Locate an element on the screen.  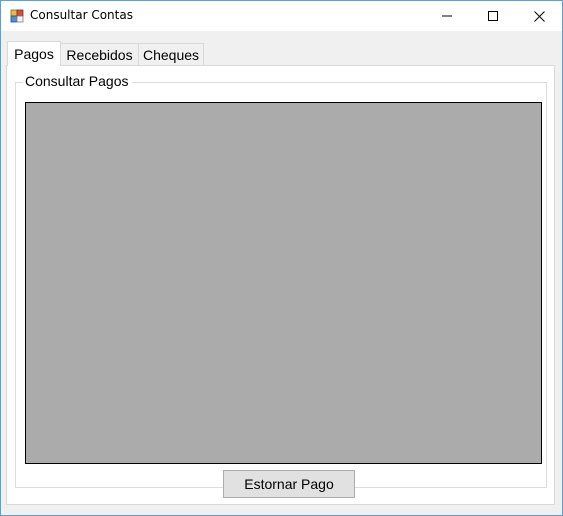
tab-cheques-label: Cheques is located at coordinates (171, 55).